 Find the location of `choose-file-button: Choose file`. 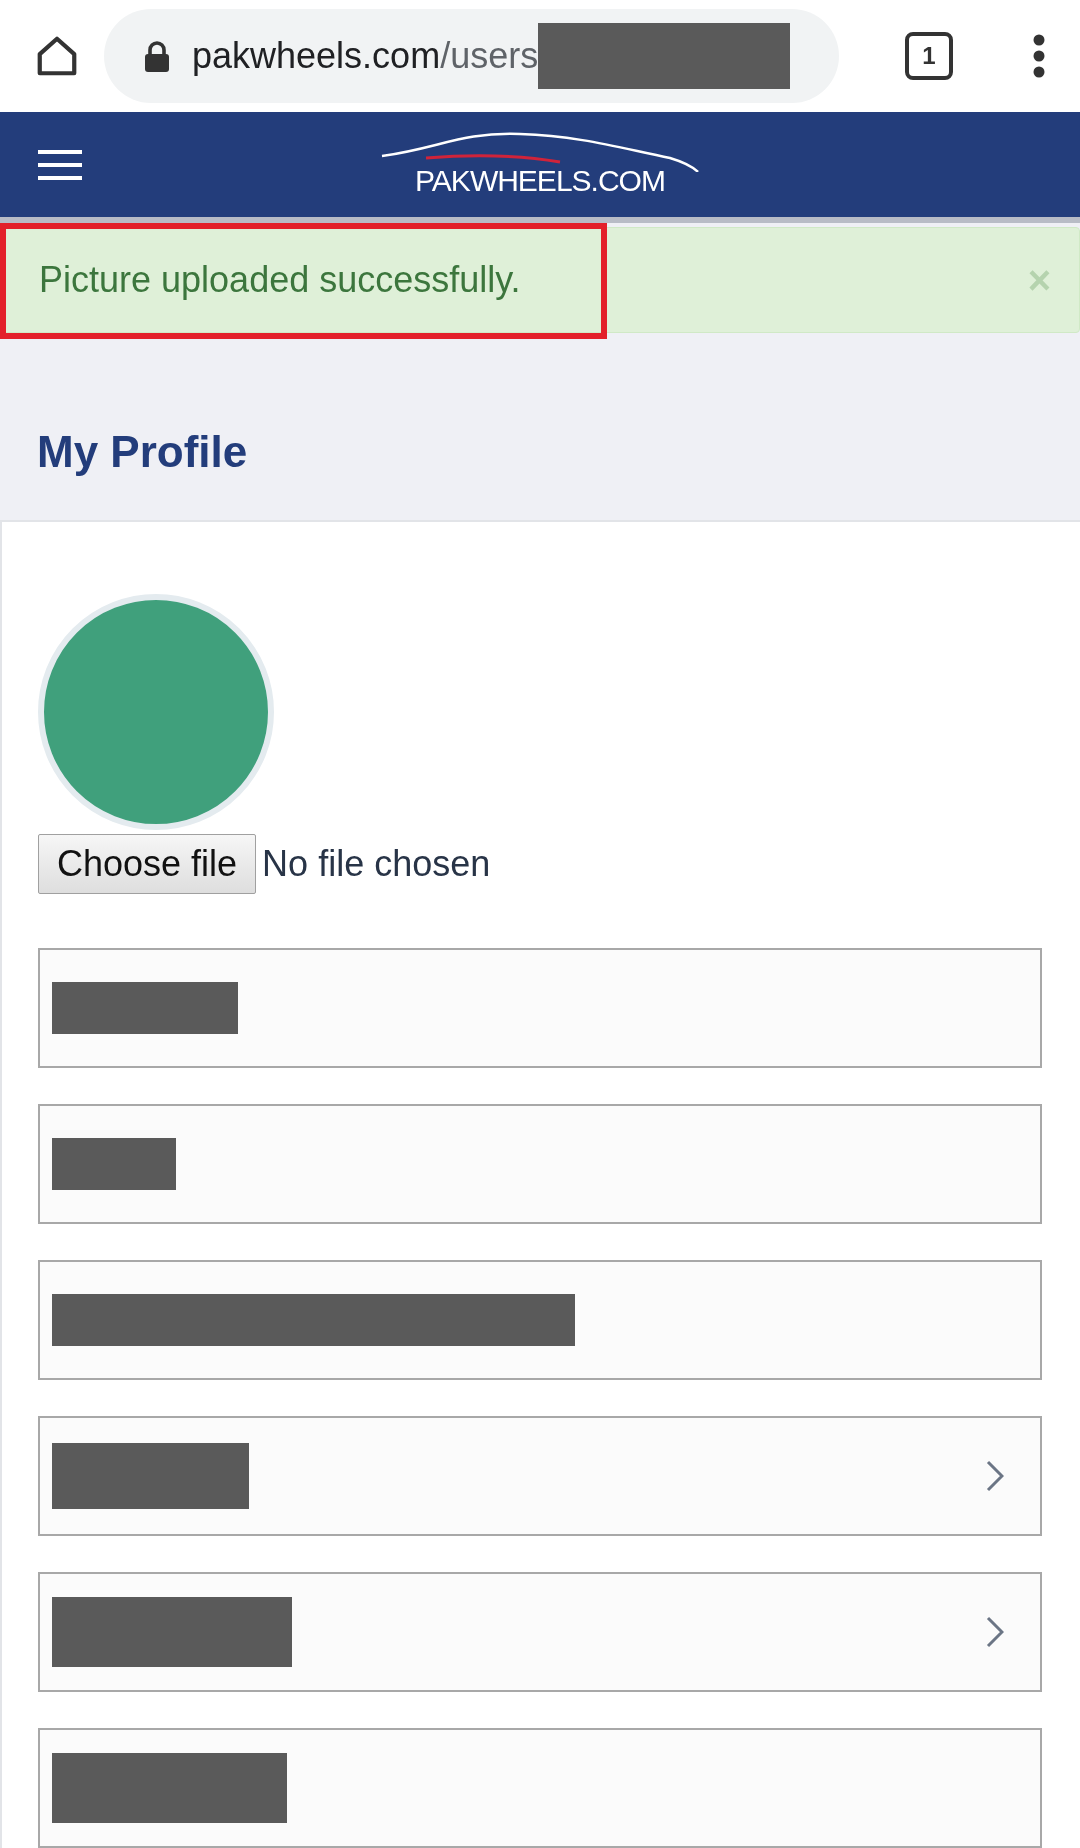

choose-file-button: Choose file is located at coordinates (147, 864).